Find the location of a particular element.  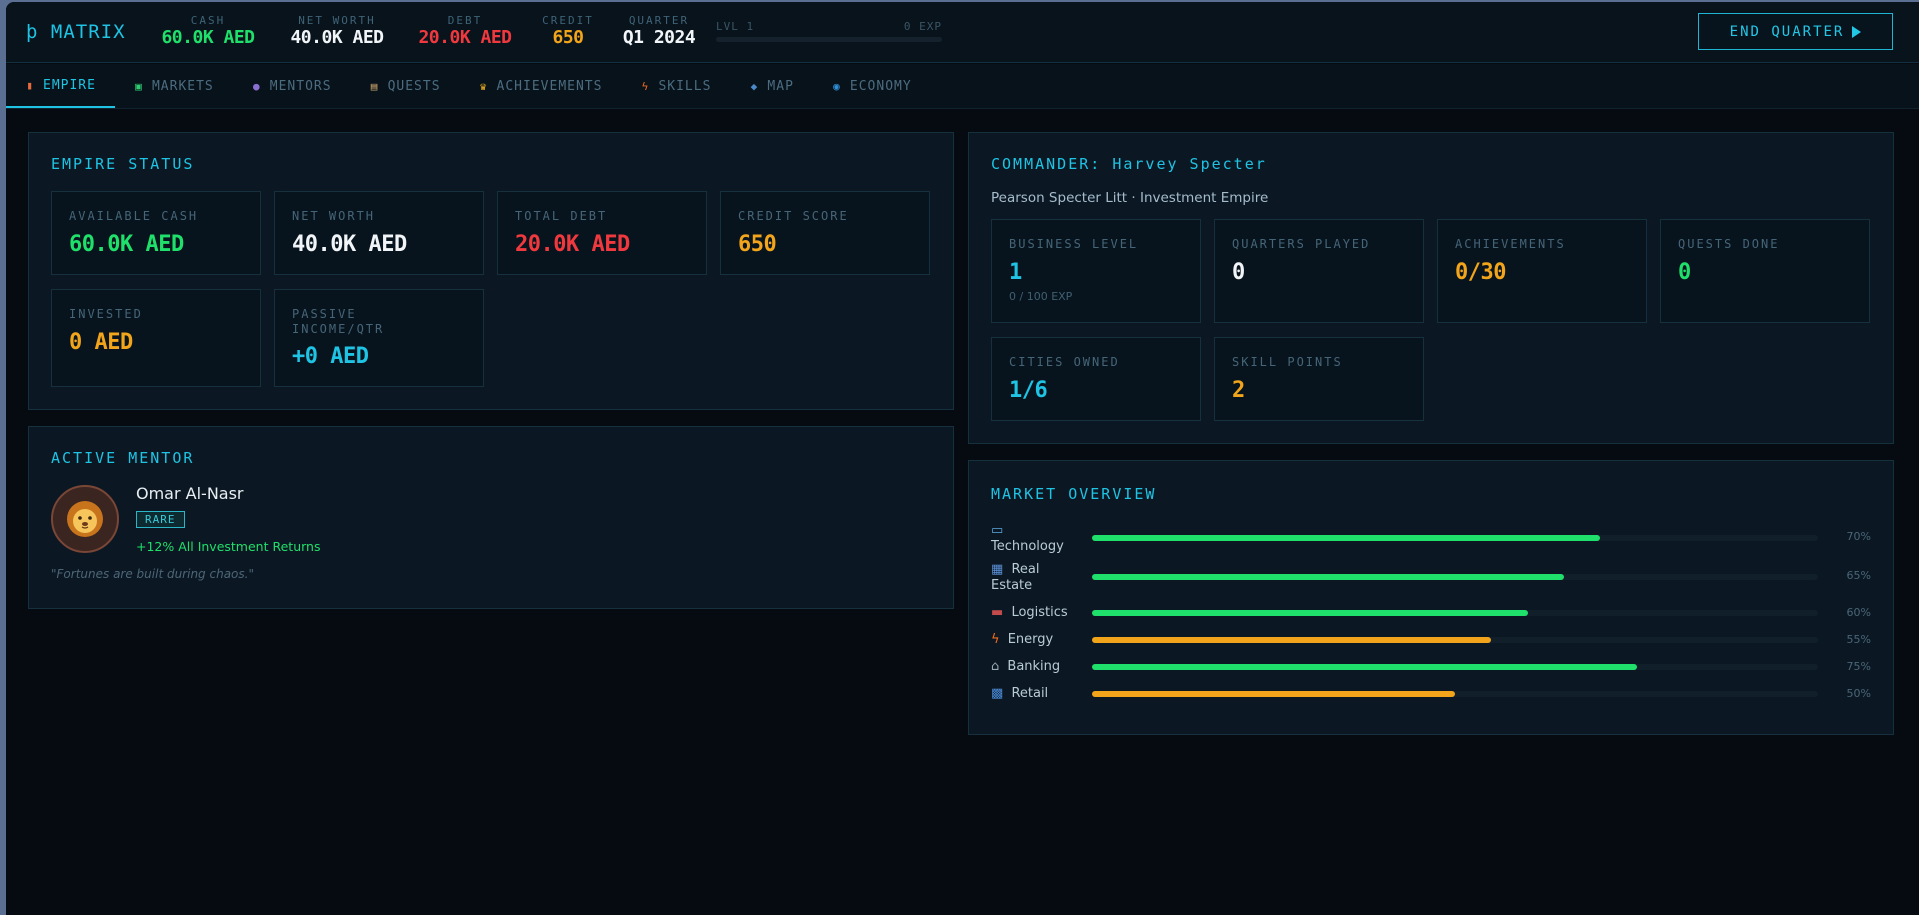

card-label: CREDIT SCORE is located at coordinates (793, 216).